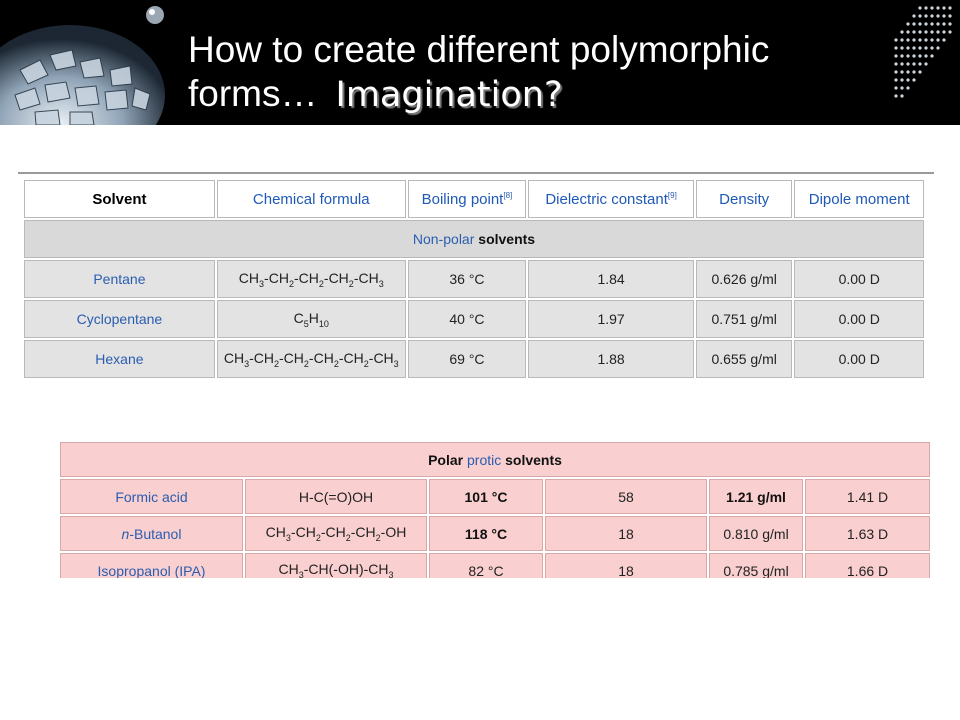 The width and height of the screenshot is (960, 720). I want to click on dielectric-cell: 1.88, so click(611, 359).